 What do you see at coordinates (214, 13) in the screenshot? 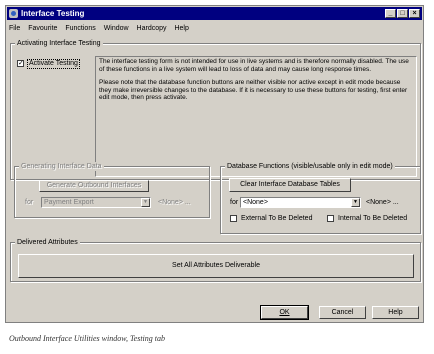
I see `title-bar: Interface Testing _ □ ×` at bounding box center [214, 13].